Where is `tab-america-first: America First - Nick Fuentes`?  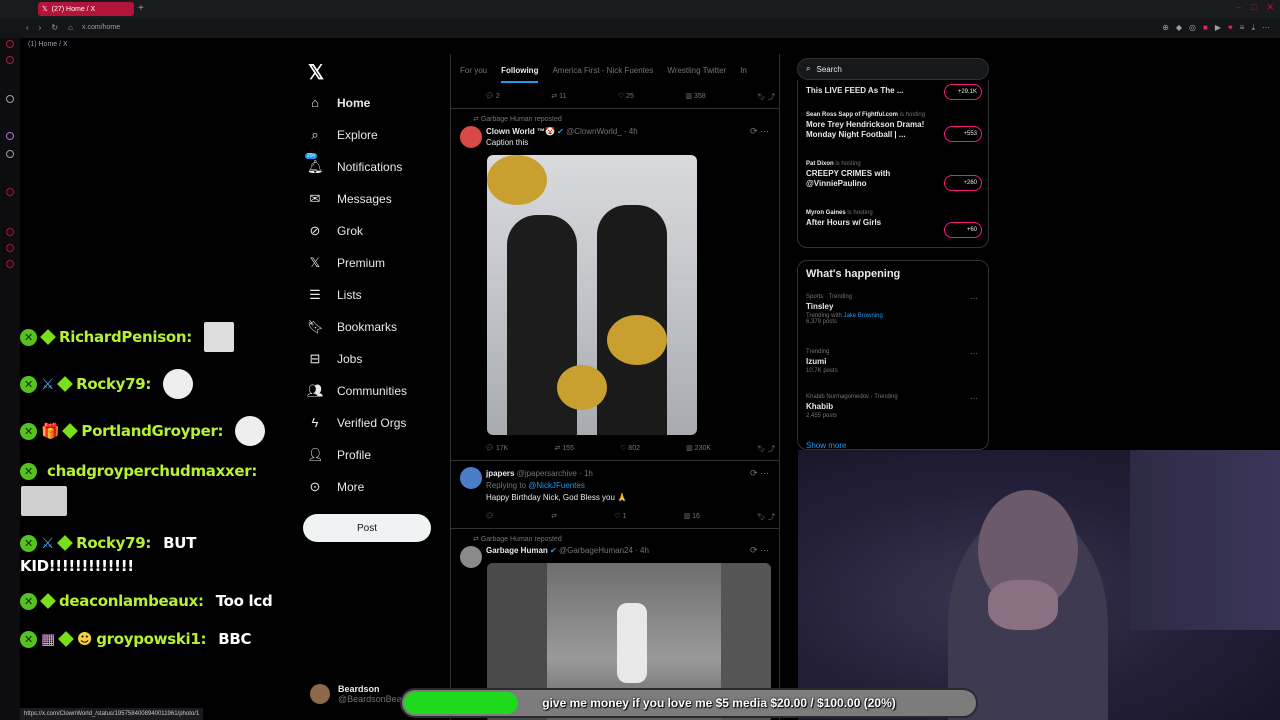 tab-america-first: America First - Nick Fuentes is located at coordinates (602, 70).